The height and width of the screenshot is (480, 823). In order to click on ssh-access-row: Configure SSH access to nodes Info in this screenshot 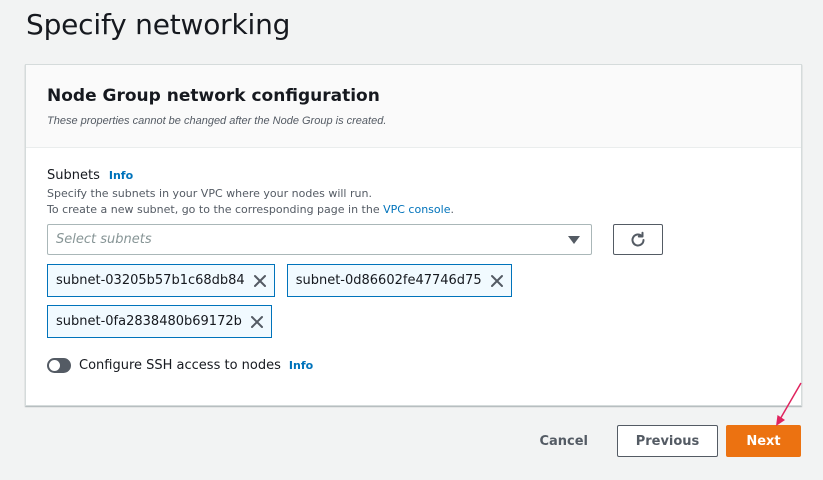, I will do `click(180, 365)`.